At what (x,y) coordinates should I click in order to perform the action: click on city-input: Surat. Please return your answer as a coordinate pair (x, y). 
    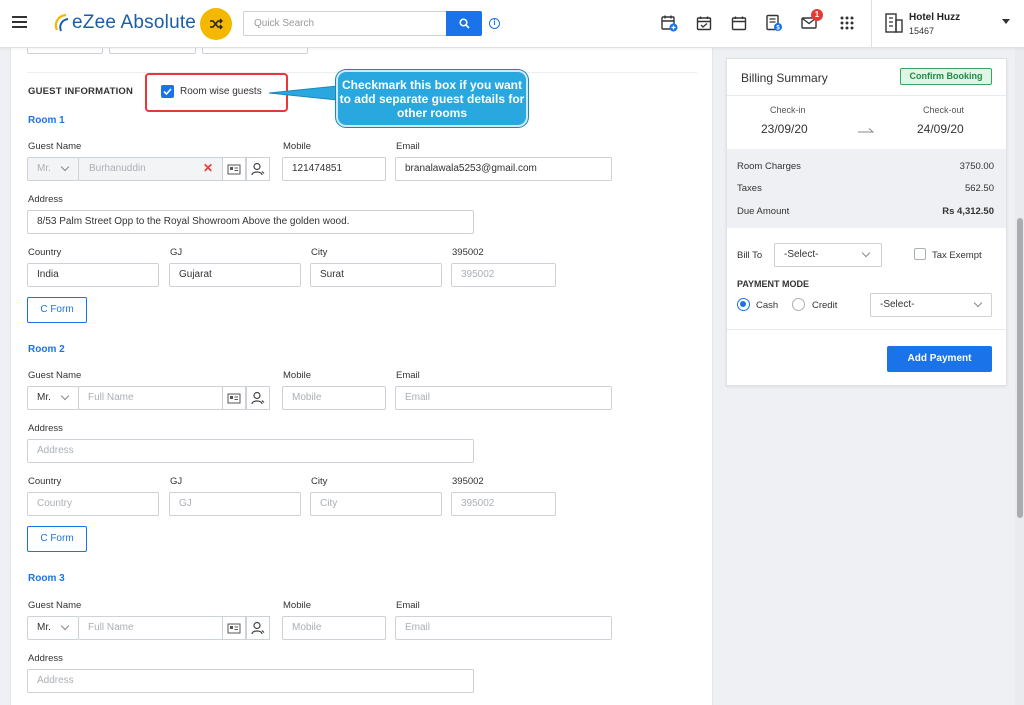
    Looking at the image, I should click on (376, 275).